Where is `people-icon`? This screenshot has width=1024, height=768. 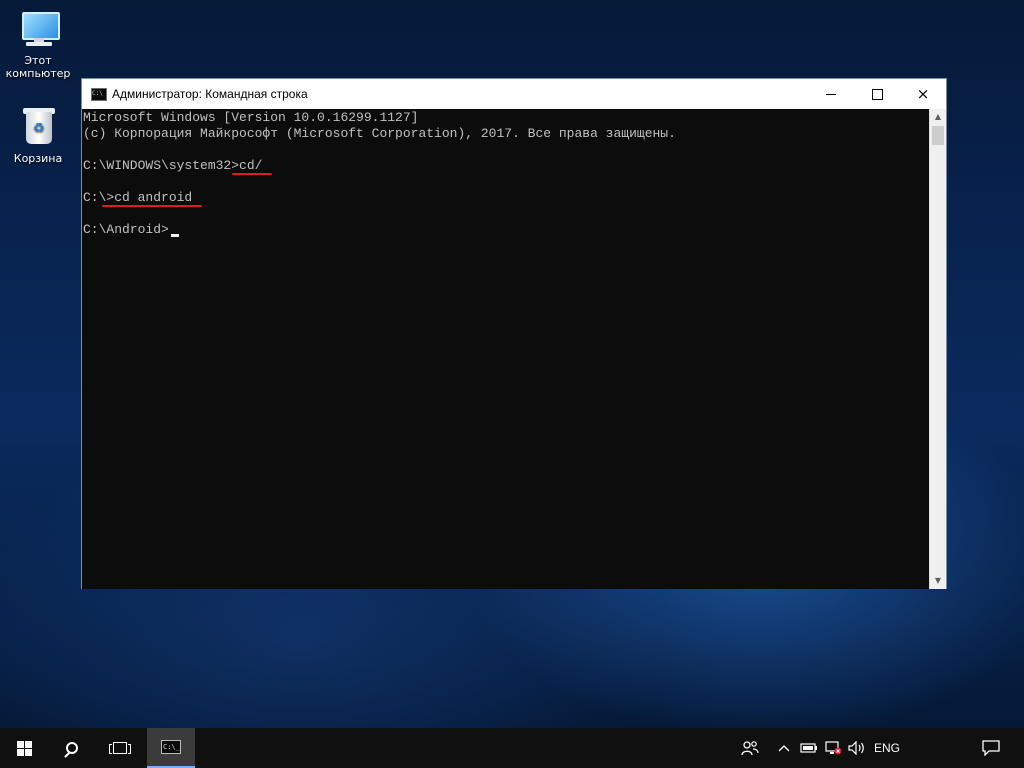 people-icon is located at coordinates (750, 748).